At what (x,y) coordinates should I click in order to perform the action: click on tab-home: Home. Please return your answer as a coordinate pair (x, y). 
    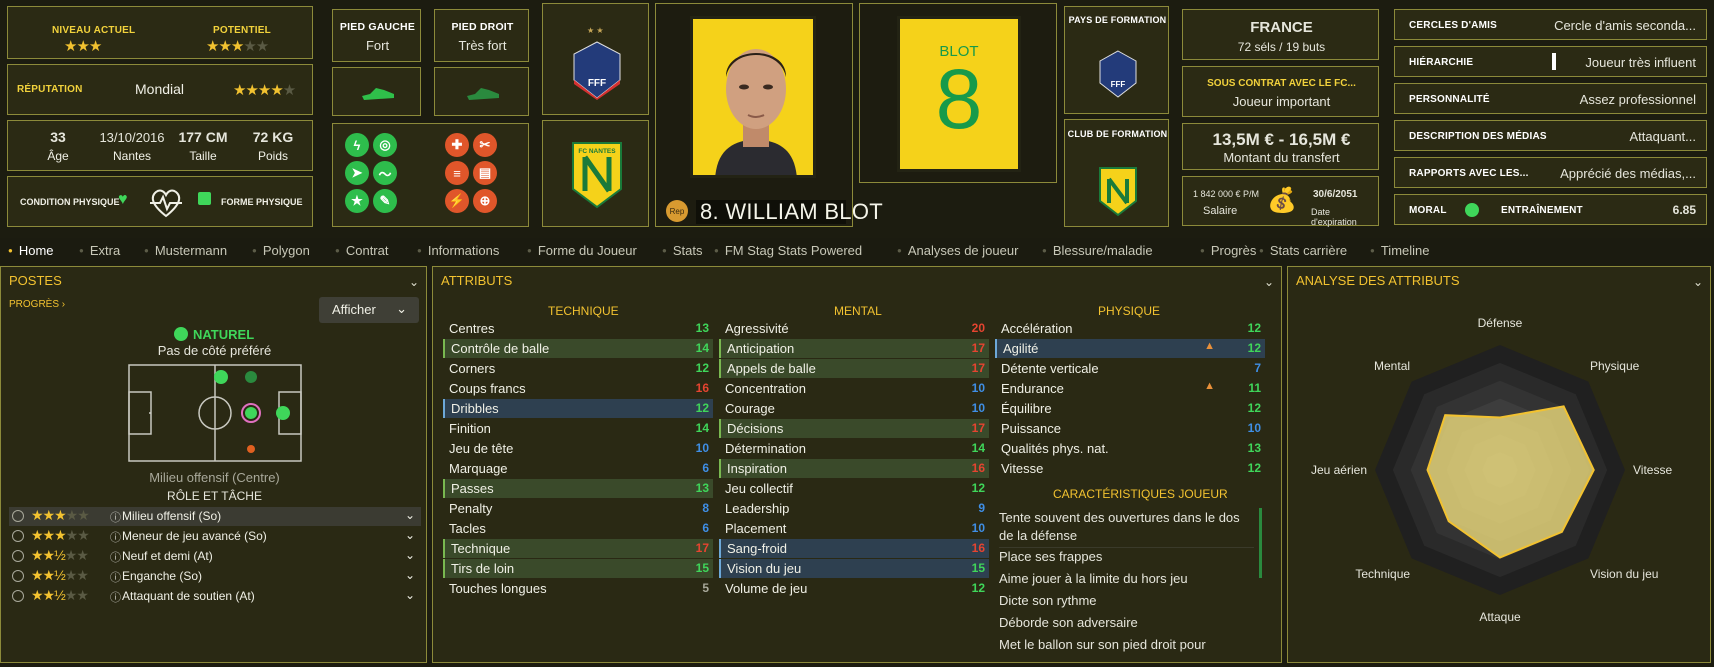
    Looking at the image, I should click on (31, 250).